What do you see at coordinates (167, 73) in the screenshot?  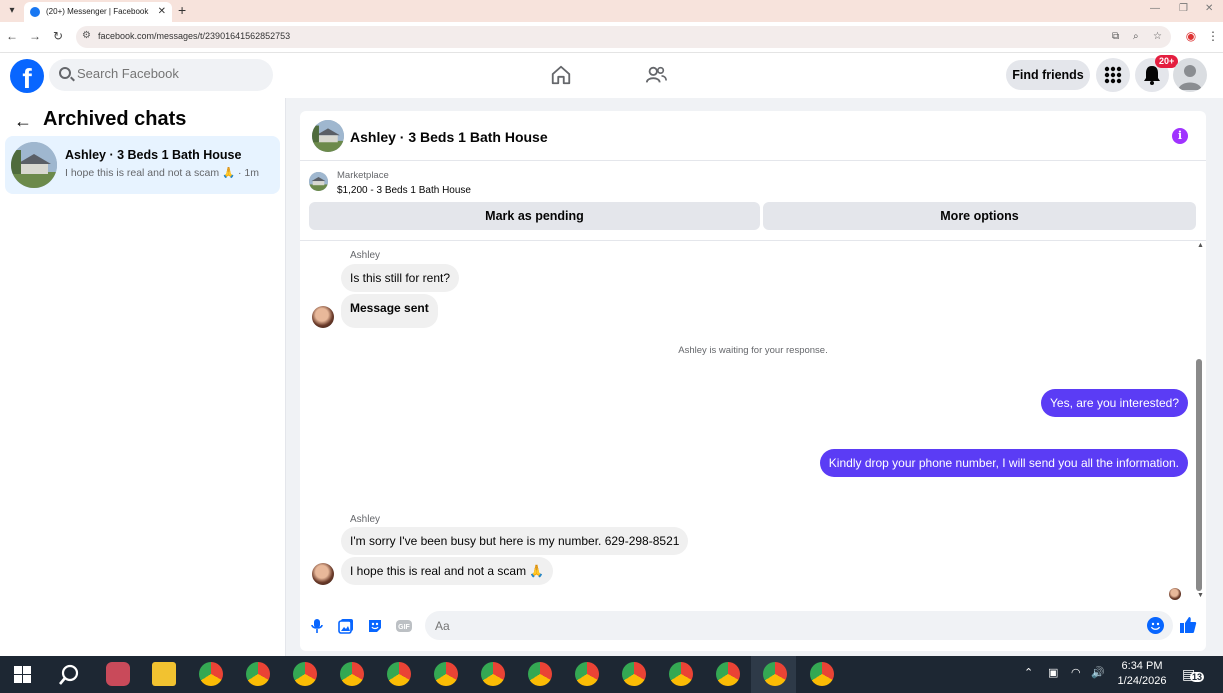 I see `search-input` at bounding box center [167, 73].